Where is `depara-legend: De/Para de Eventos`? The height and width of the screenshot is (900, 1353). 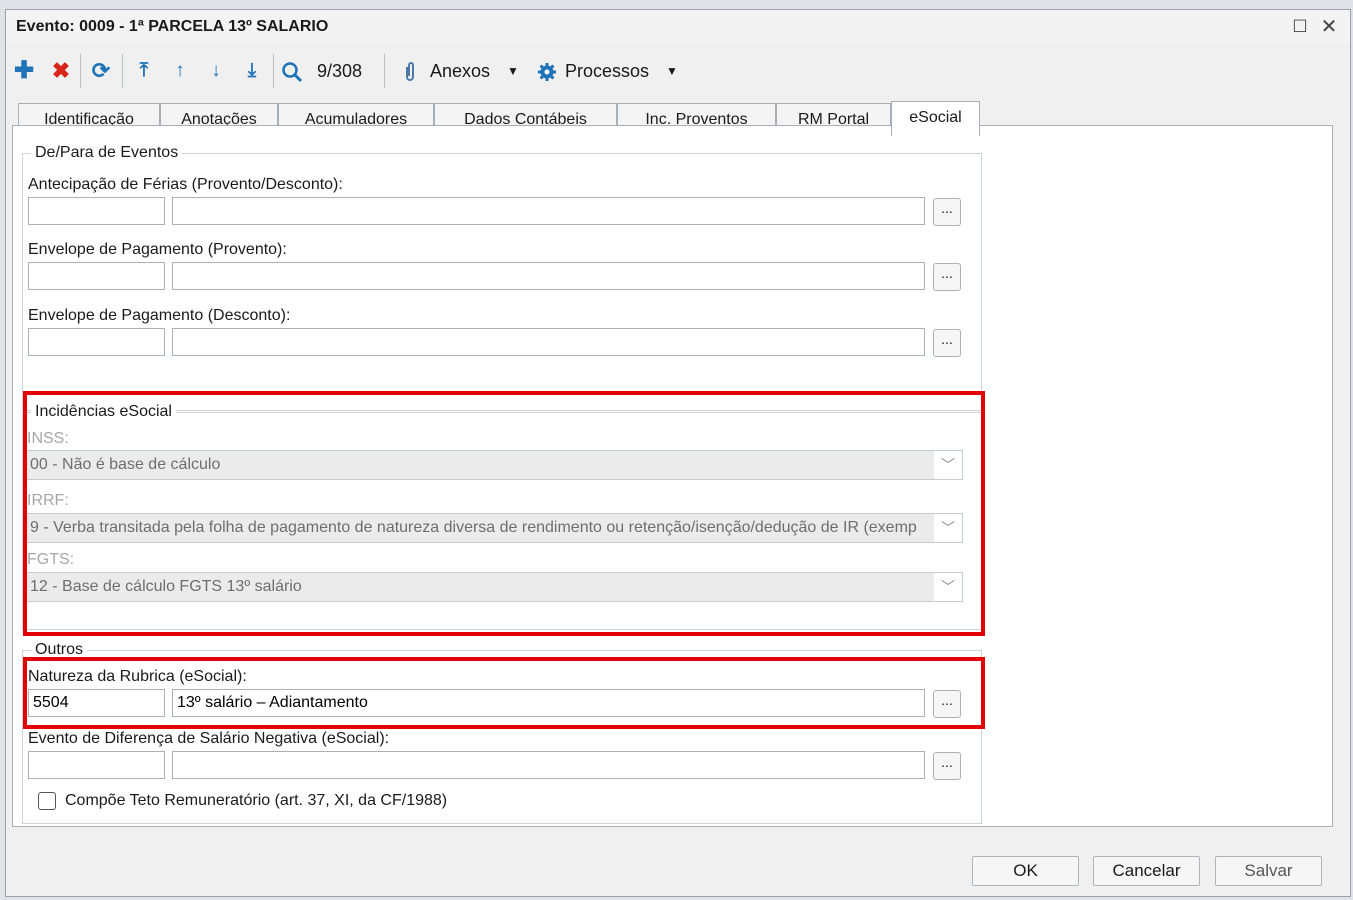
depara-legend: De/Para de Eventos is located at coordinates (107, 153).